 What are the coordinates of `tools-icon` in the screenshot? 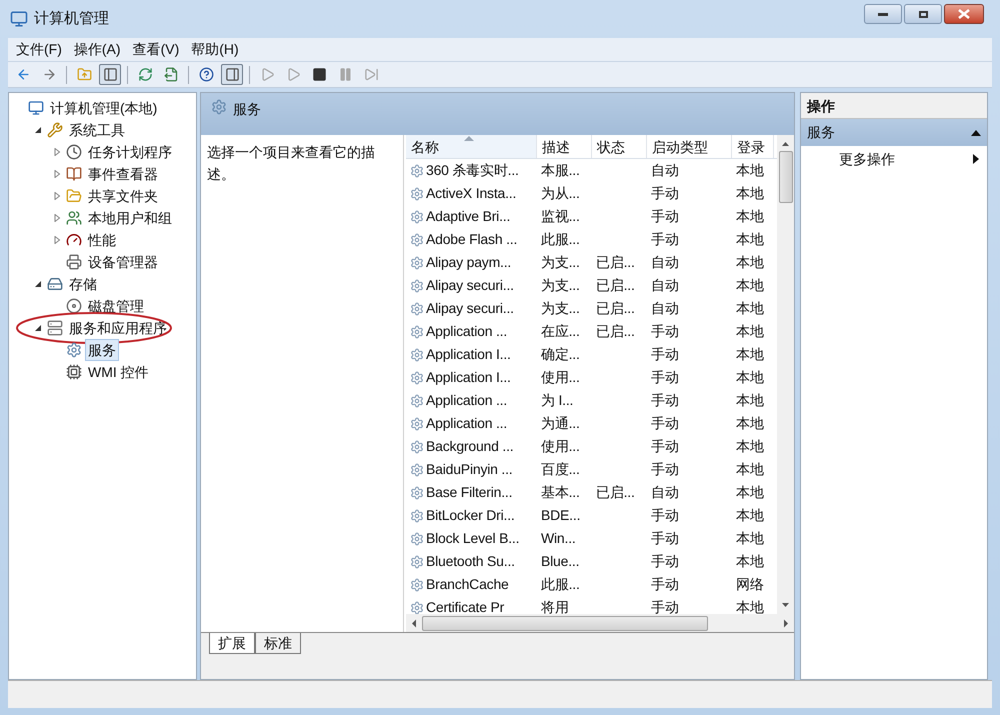 It's located at (55, 130).